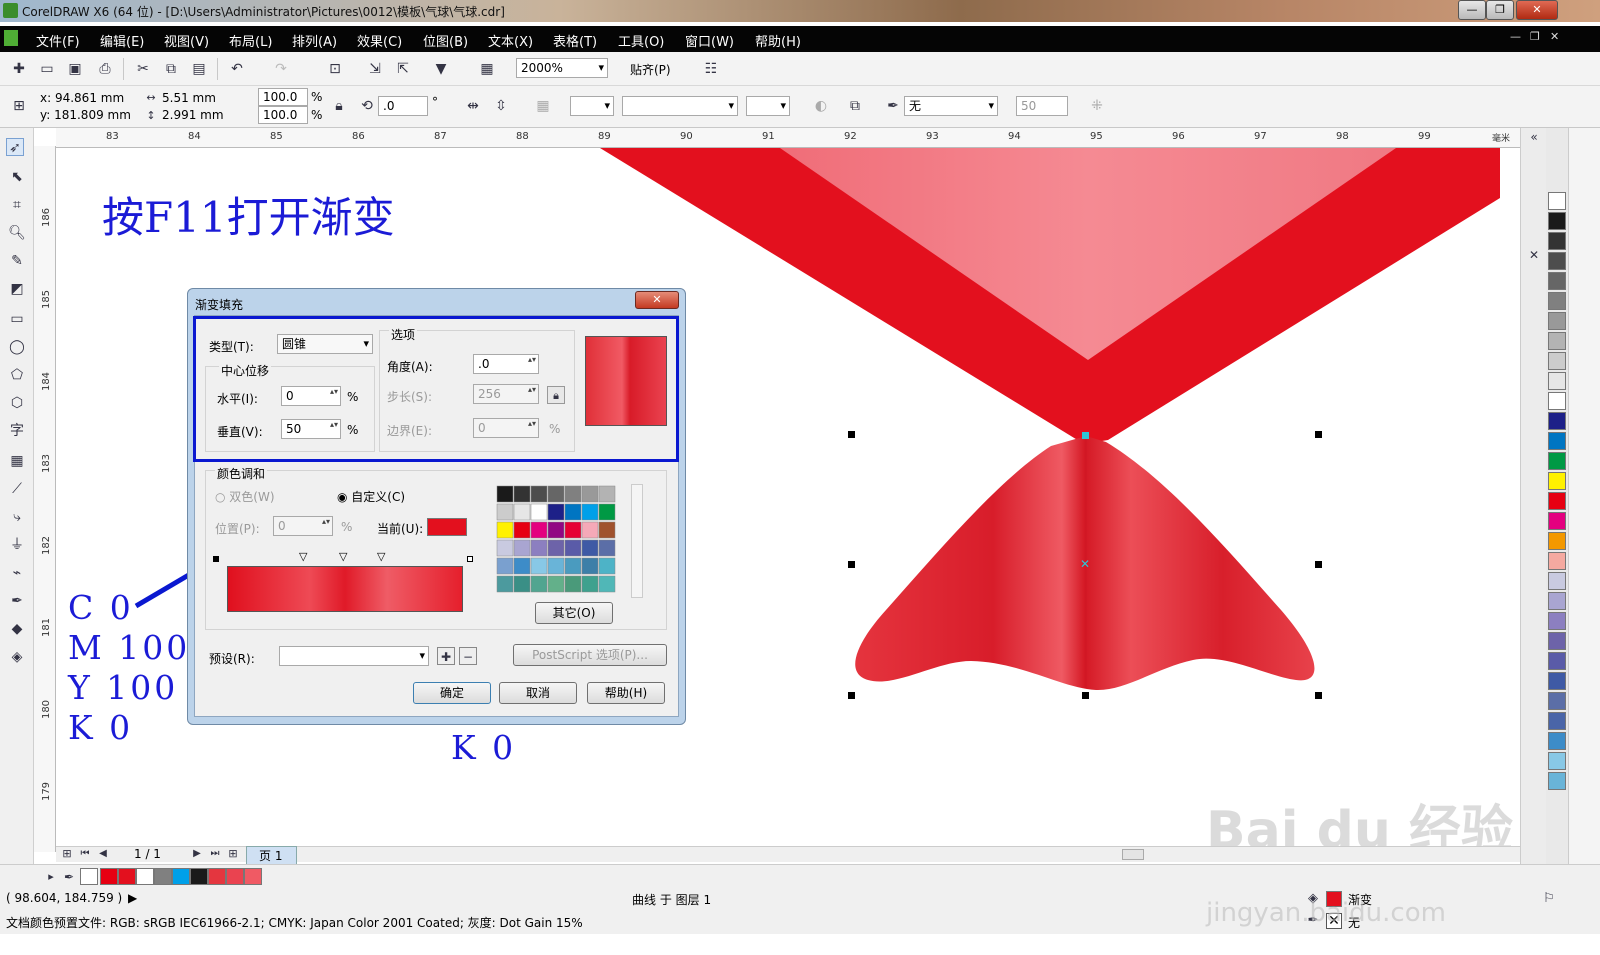  Describe the element at coordinates (250, 40) in the screenshot. I see `menu-layout: 布局(L)` at that location.